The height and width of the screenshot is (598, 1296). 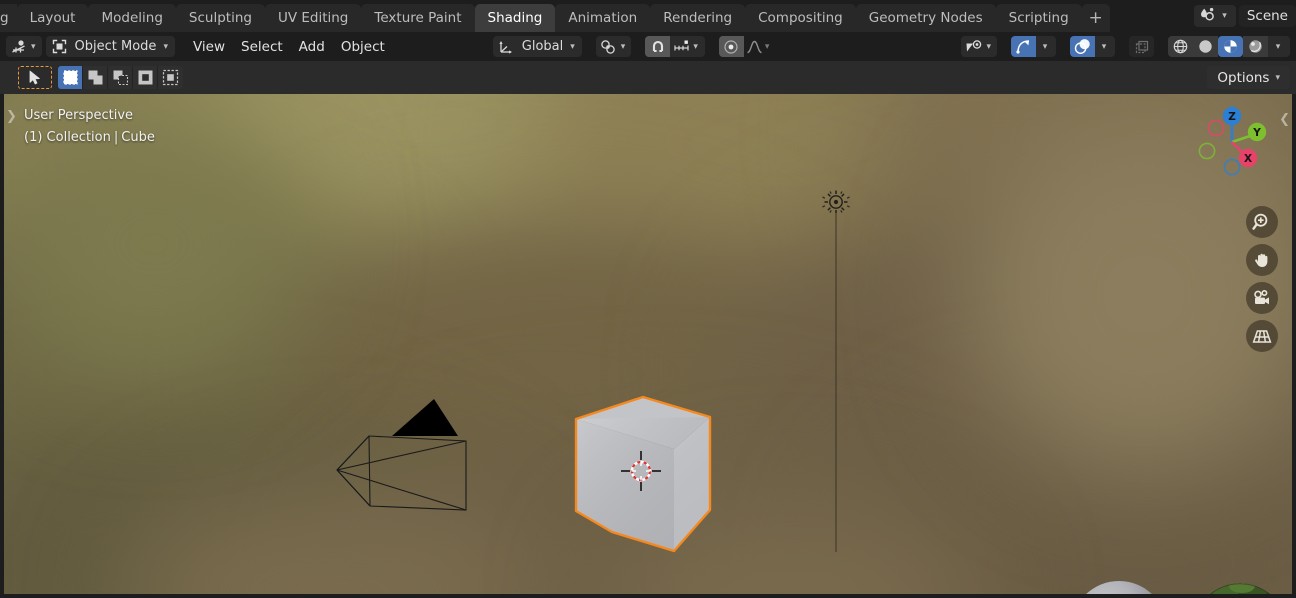 What do you see at coordinates (1207, 16) in the screenshot?
I see `scene-icon` at bounding box center [1207, 16].